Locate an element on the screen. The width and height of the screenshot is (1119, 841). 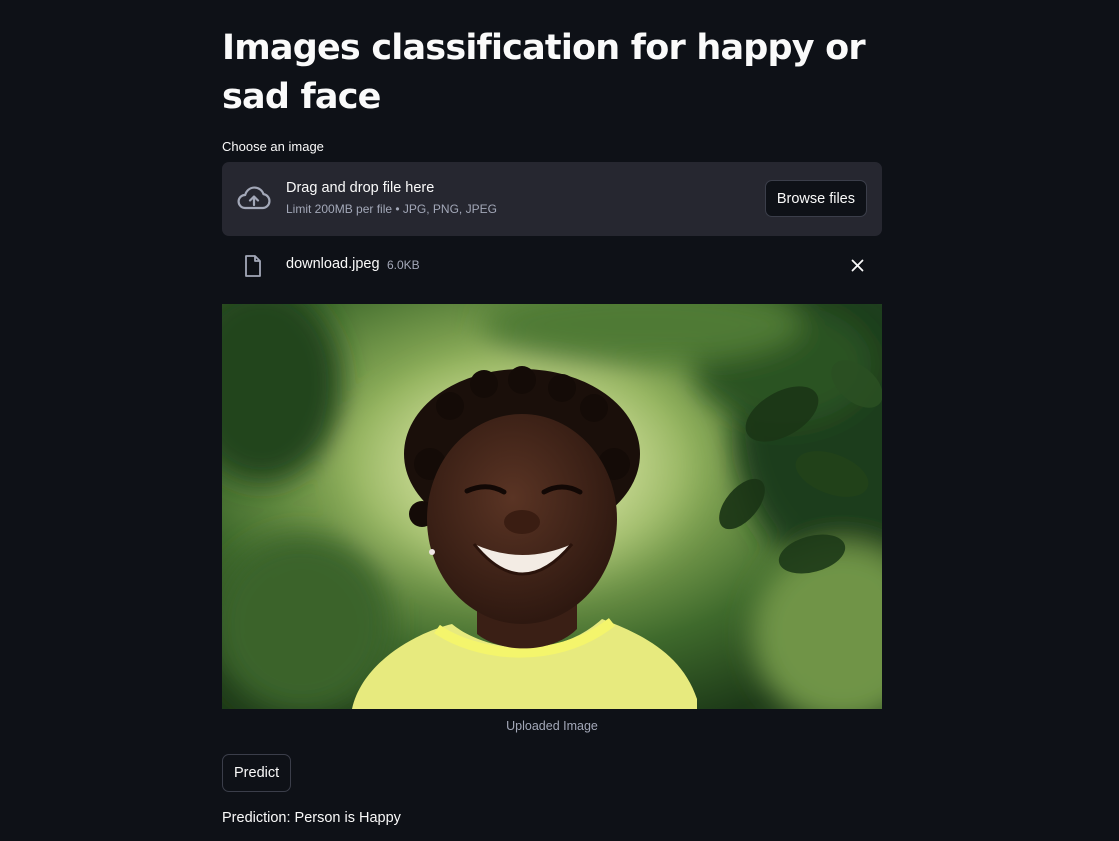
uploader-label: Choose an image is located at coordinates (273, 146).